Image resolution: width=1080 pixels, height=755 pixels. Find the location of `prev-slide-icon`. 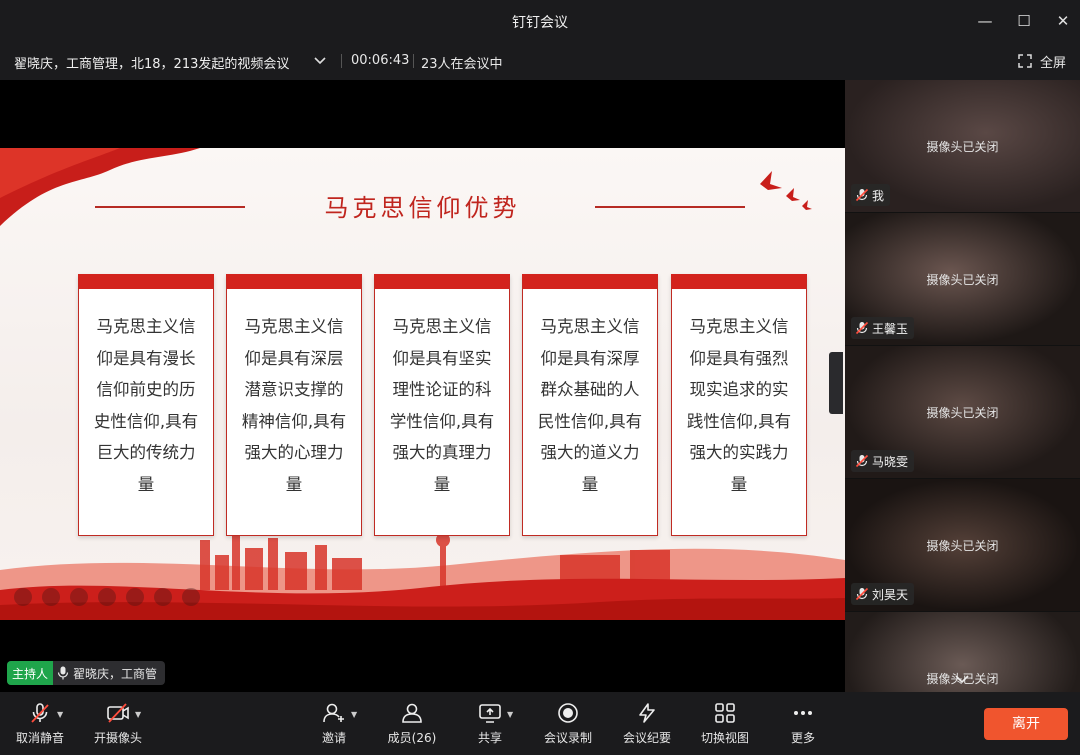

prev-slide-icon is located at coordinates (23, 597).